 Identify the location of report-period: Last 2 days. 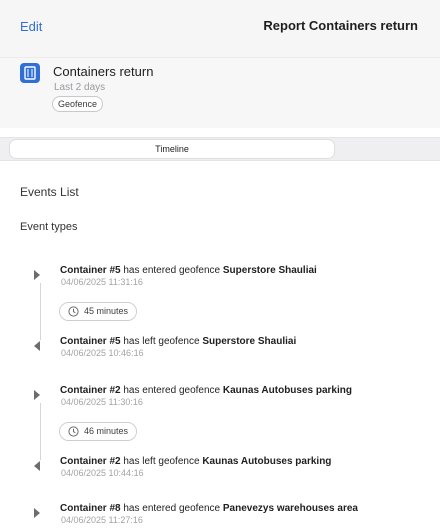
(80, 87).